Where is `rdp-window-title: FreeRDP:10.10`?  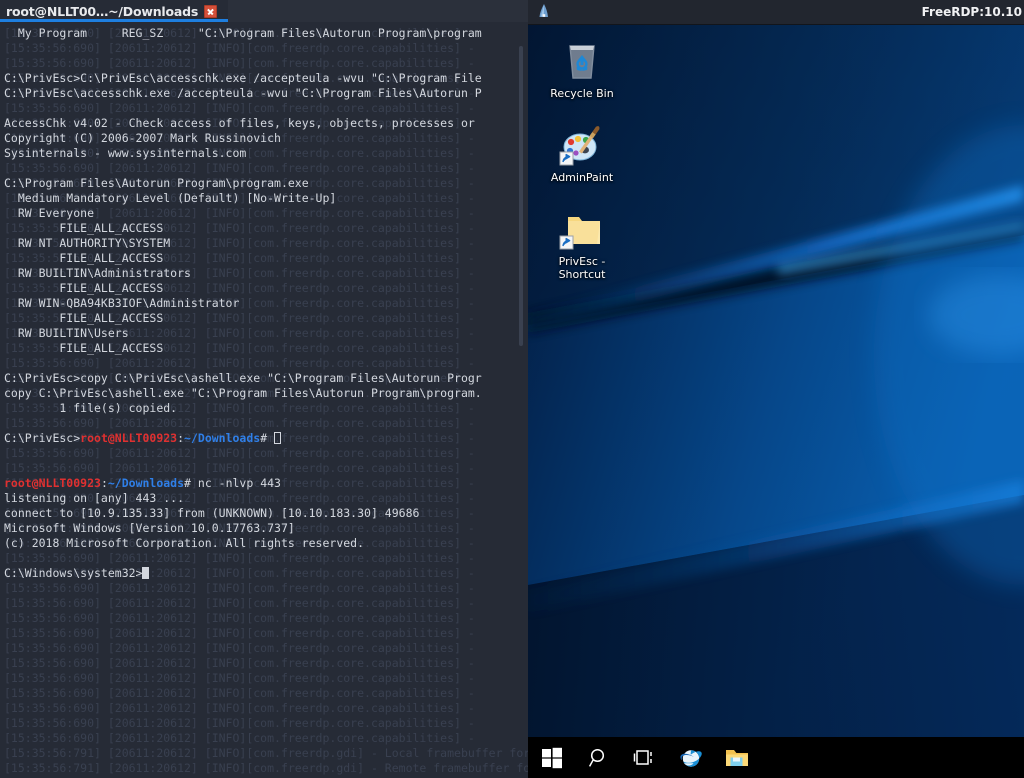
rdp-window-title: FreeRDP:10.10 is located at coordinates (971, 12).